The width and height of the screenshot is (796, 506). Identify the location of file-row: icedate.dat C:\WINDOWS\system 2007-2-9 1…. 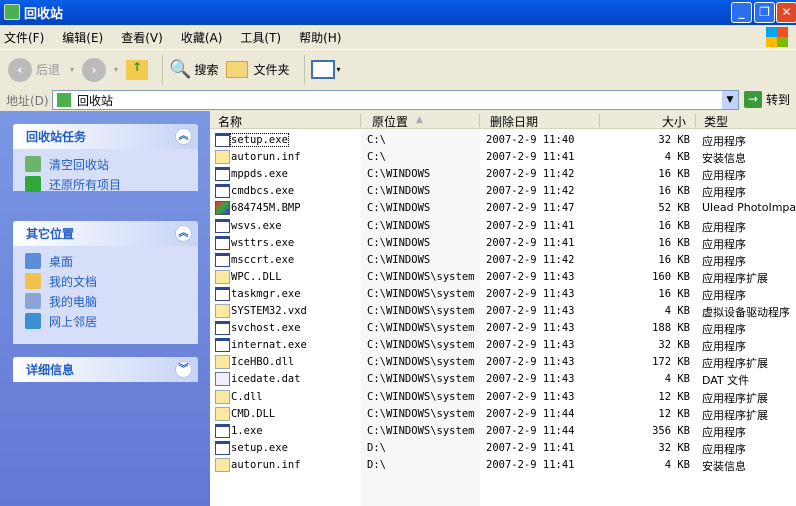
(503, 379).